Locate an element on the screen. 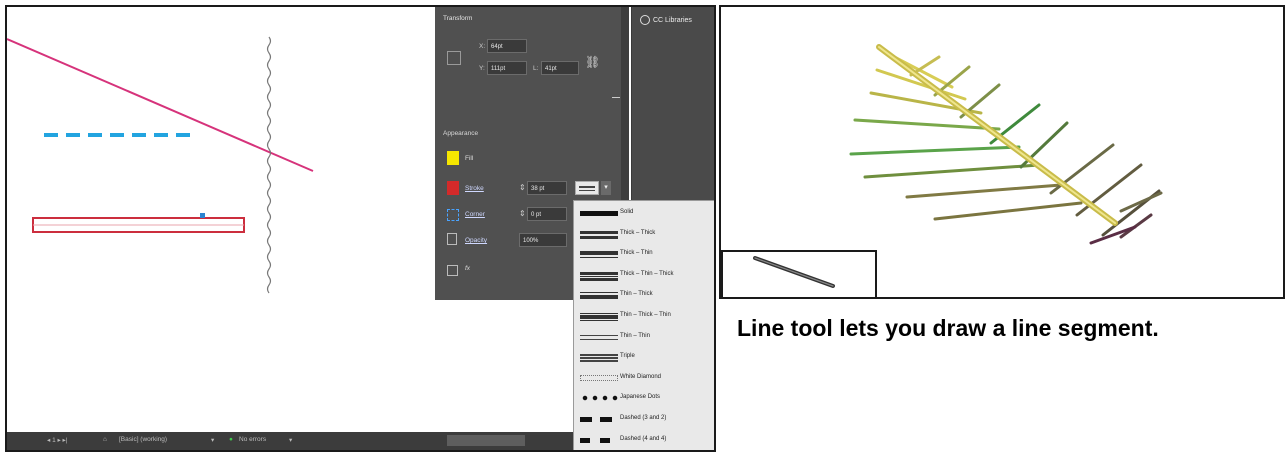 This screenshot has height=453, width=1288. y-field: 111pt is located at coordinates (507, 68).